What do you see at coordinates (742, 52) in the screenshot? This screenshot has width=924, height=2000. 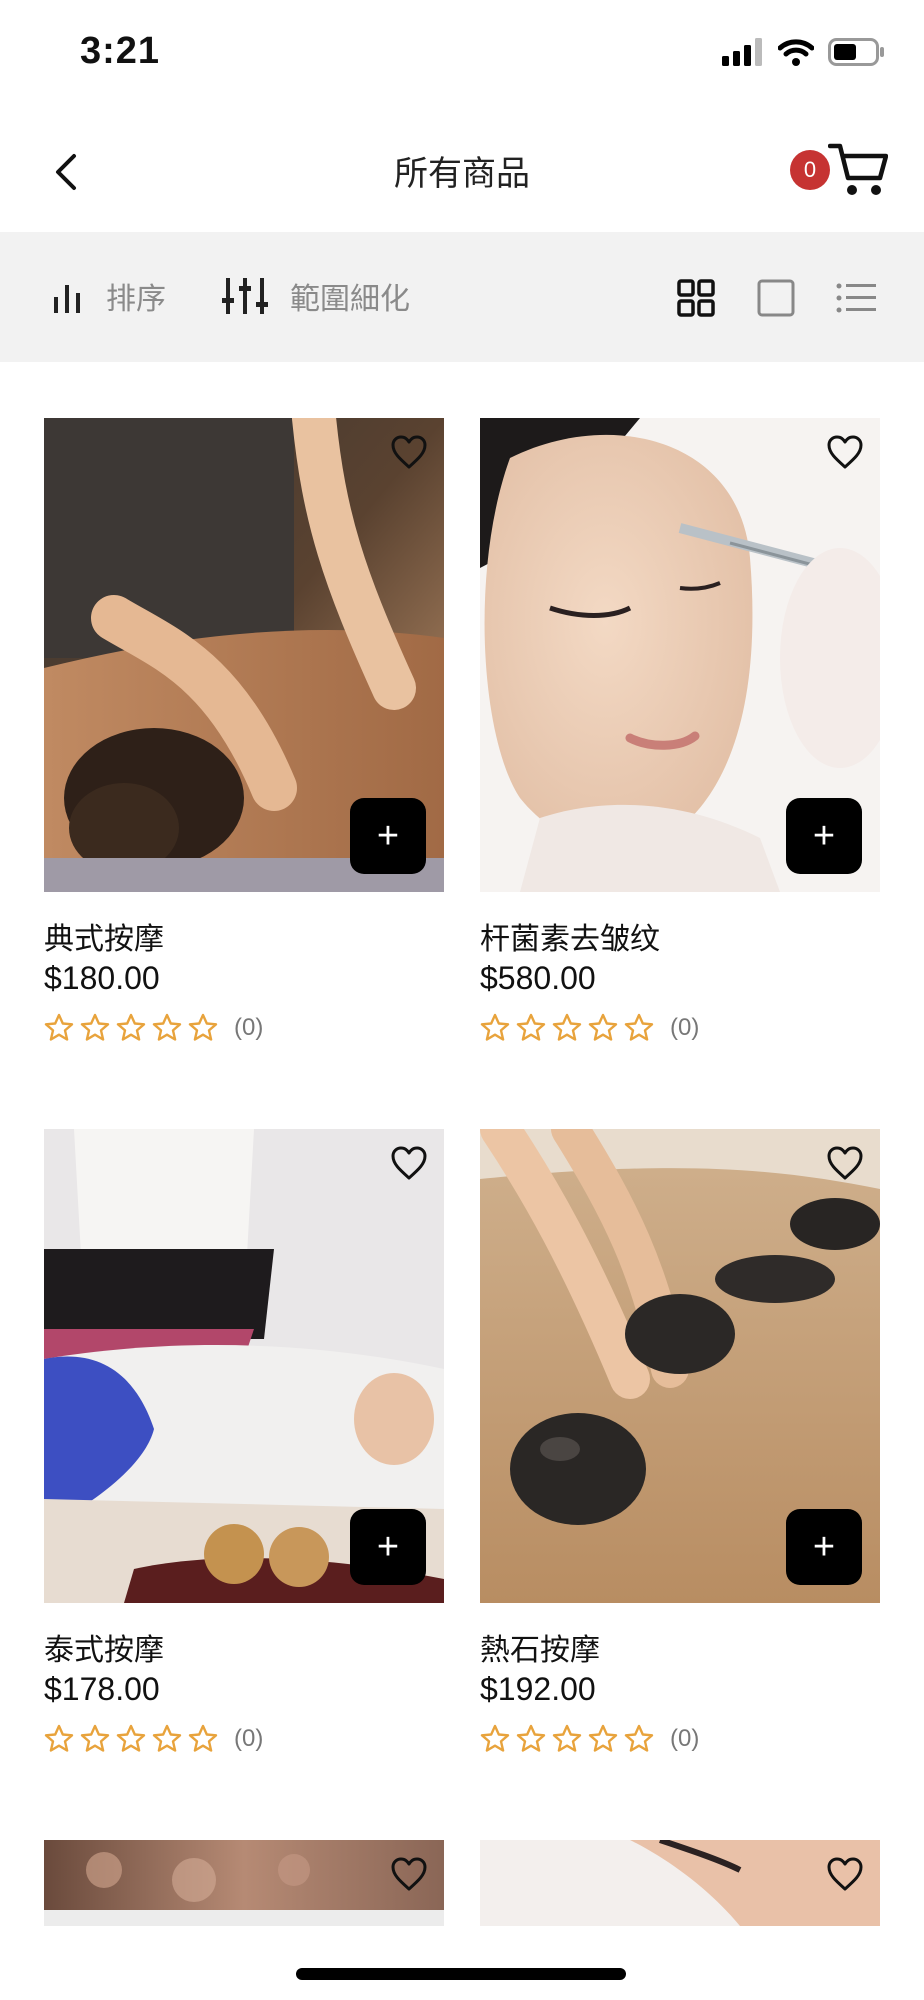 I see `signal-icon` at bounding box center [742, 52].